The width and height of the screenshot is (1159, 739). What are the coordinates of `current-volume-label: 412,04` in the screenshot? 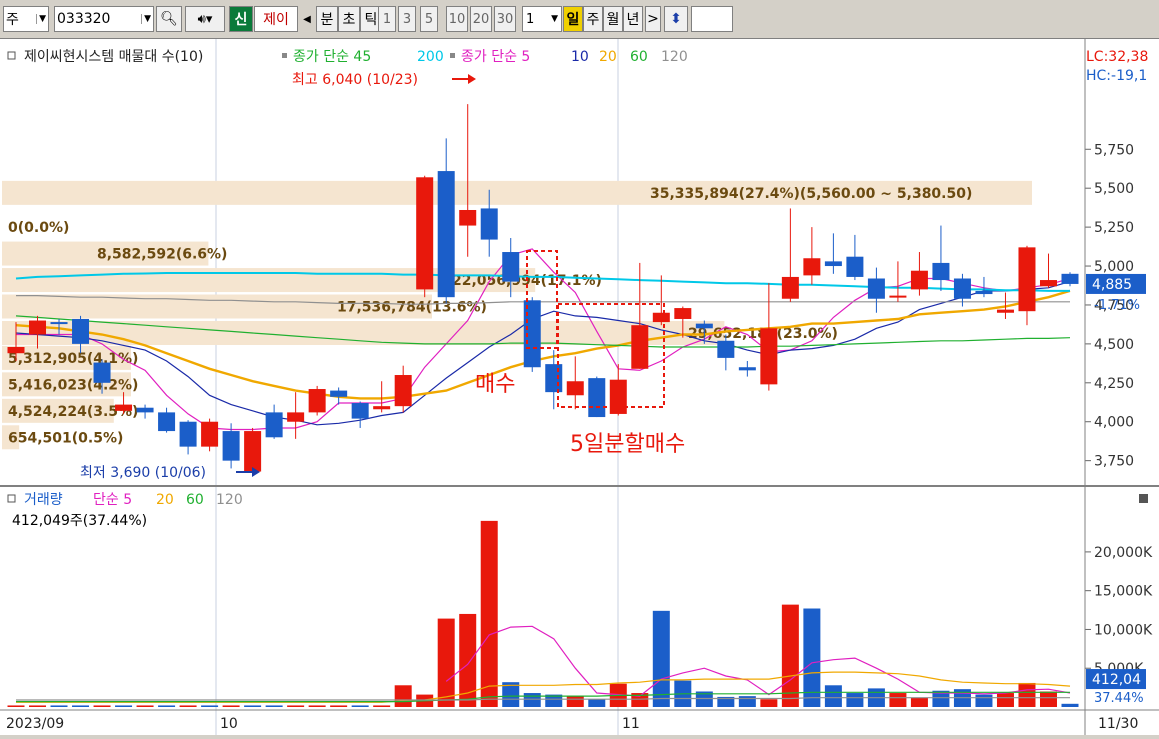 It's located at (1116, 680).